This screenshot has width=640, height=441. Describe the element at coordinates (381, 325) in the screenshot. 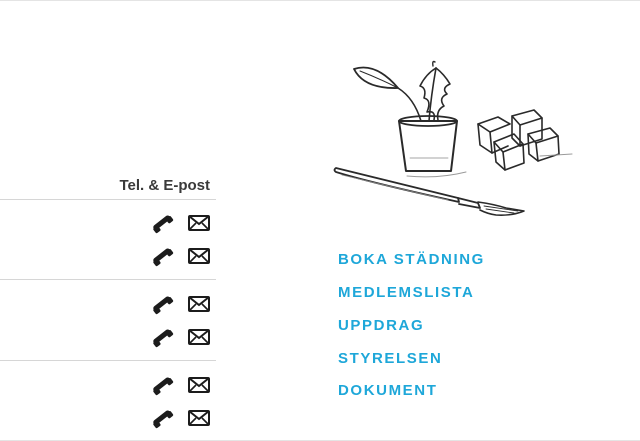

I see `nav-link-uppdrag: UPPDRAG` at that location.